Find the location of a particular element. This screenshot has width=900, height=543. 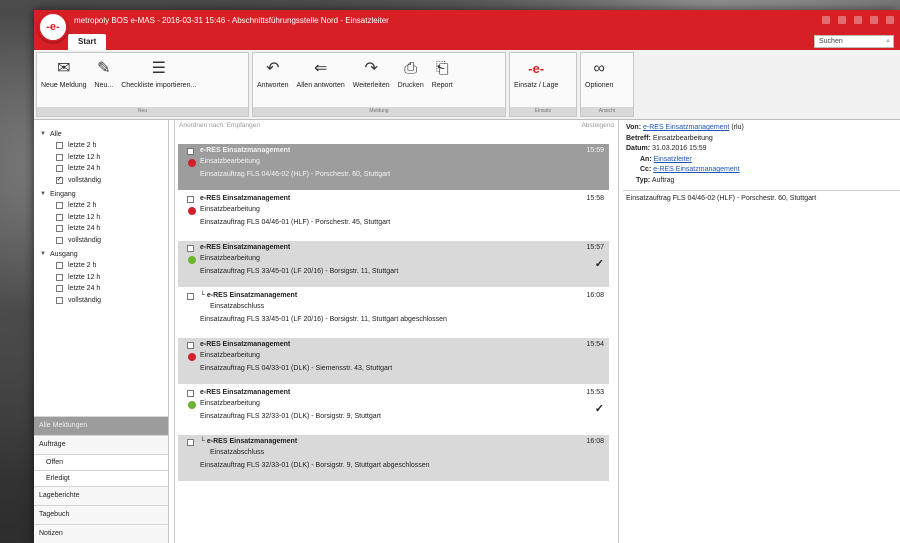

maximize-icon is located at coordinates (874, 20).